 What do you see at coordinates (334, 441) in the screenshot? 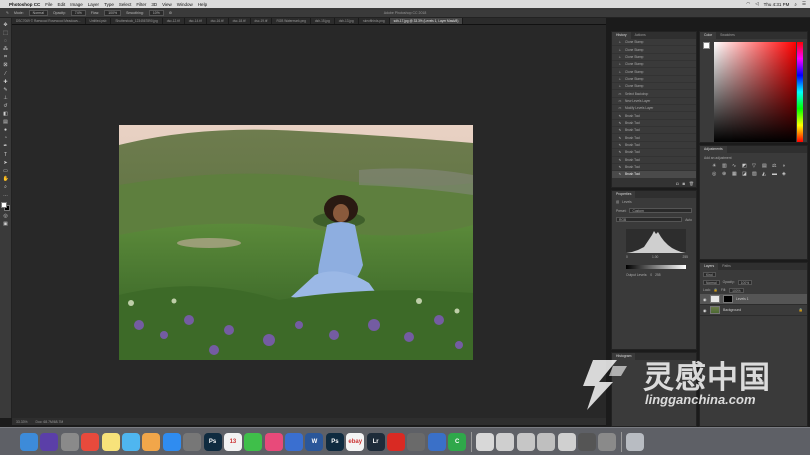
I see `photoshop-icon: Ps` at bounding box center [334, 441].